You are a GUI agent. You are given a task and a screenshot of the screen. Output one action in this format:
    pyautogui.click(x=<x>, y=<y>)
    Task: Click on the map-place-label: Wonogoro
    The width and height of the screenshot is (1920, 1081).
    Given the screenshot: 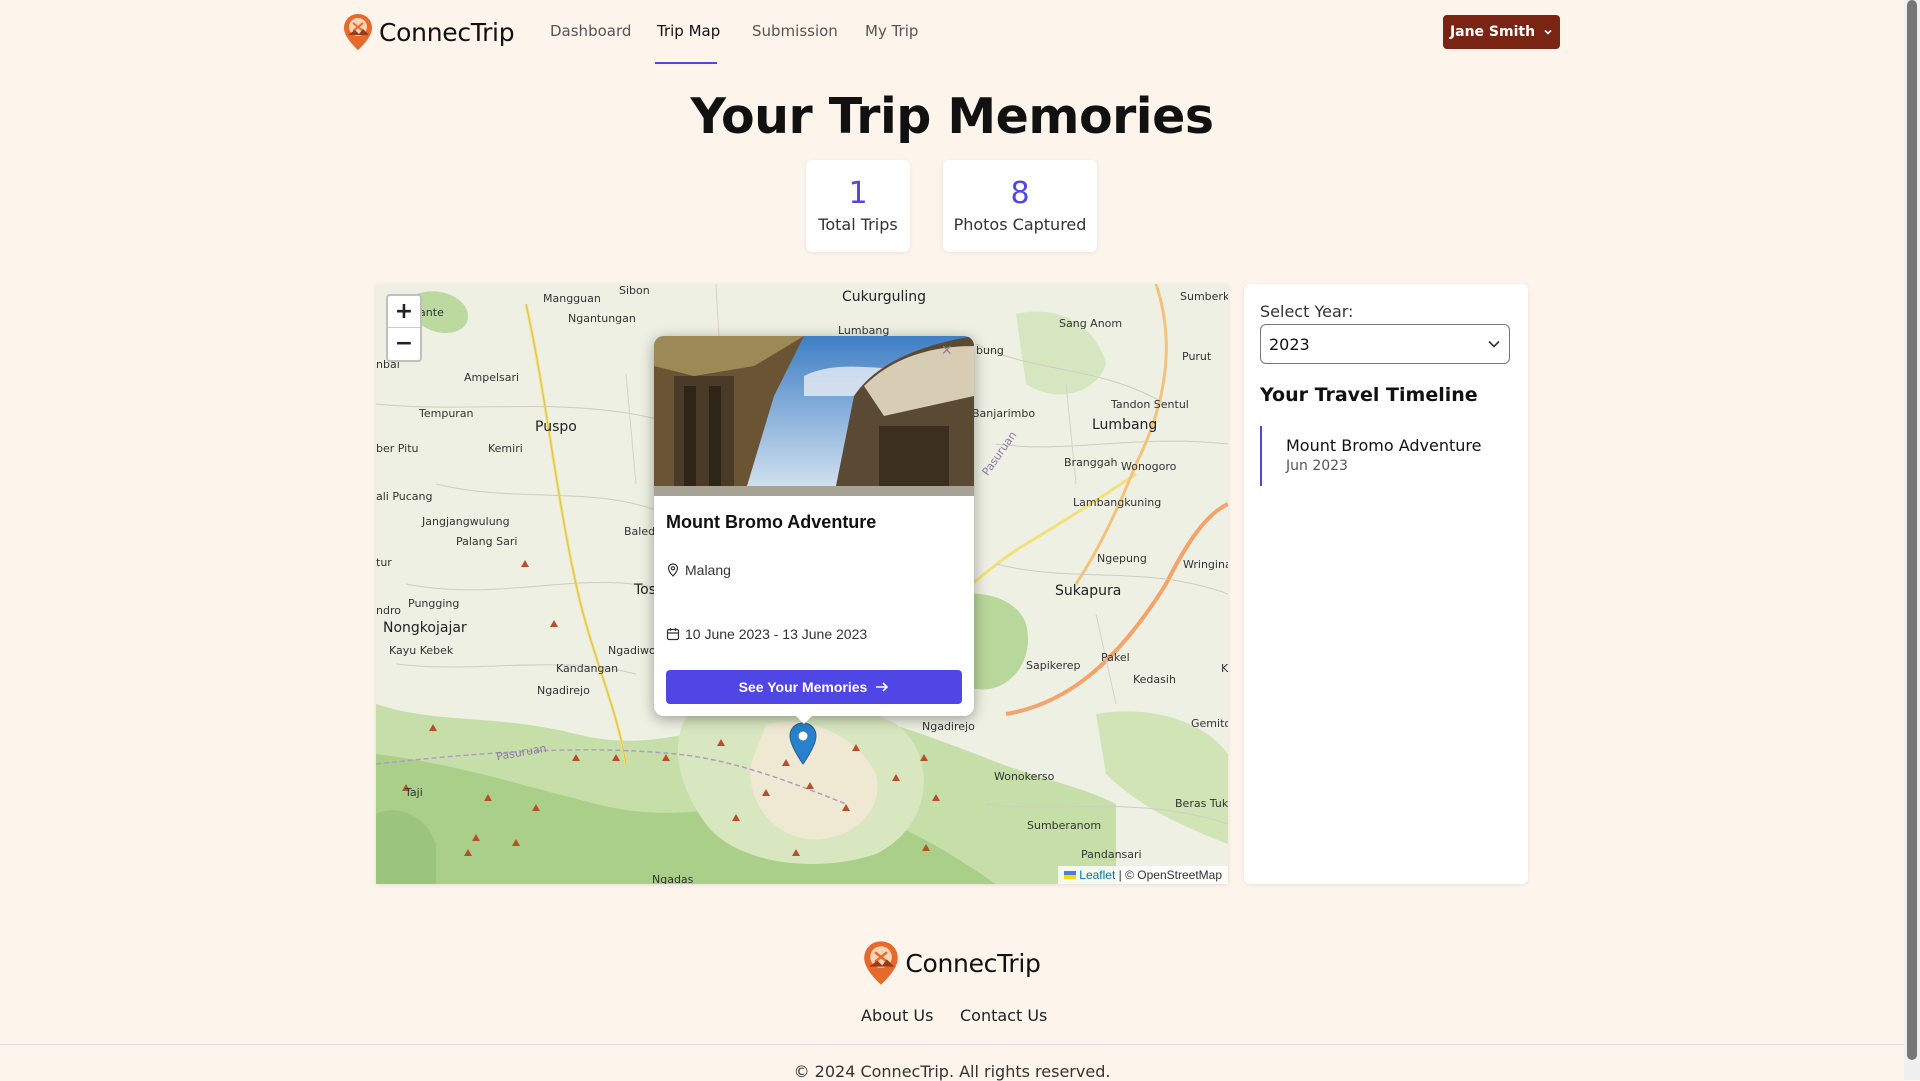 What is the action you would take?
    pyautogui.click(x=1149, y=466)
    